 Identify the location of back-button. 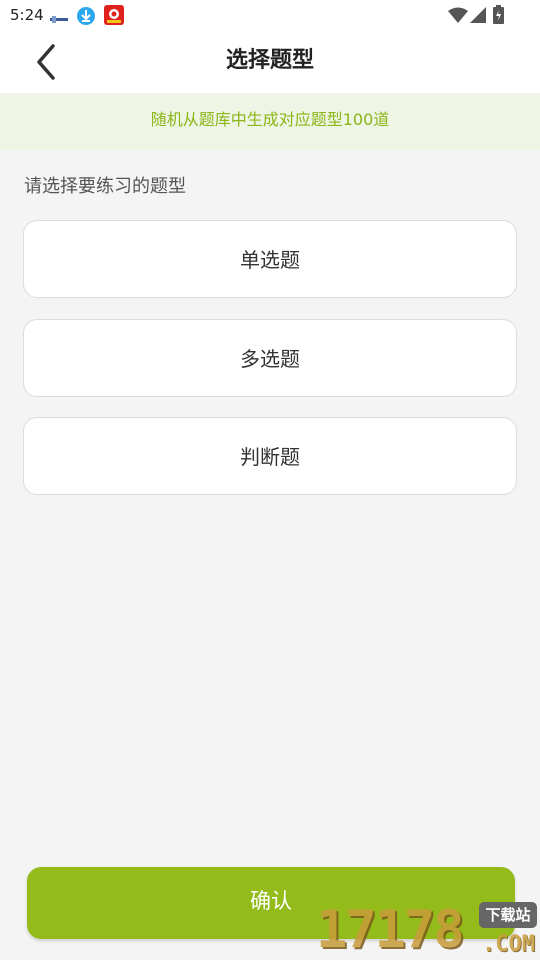
(48, 62).